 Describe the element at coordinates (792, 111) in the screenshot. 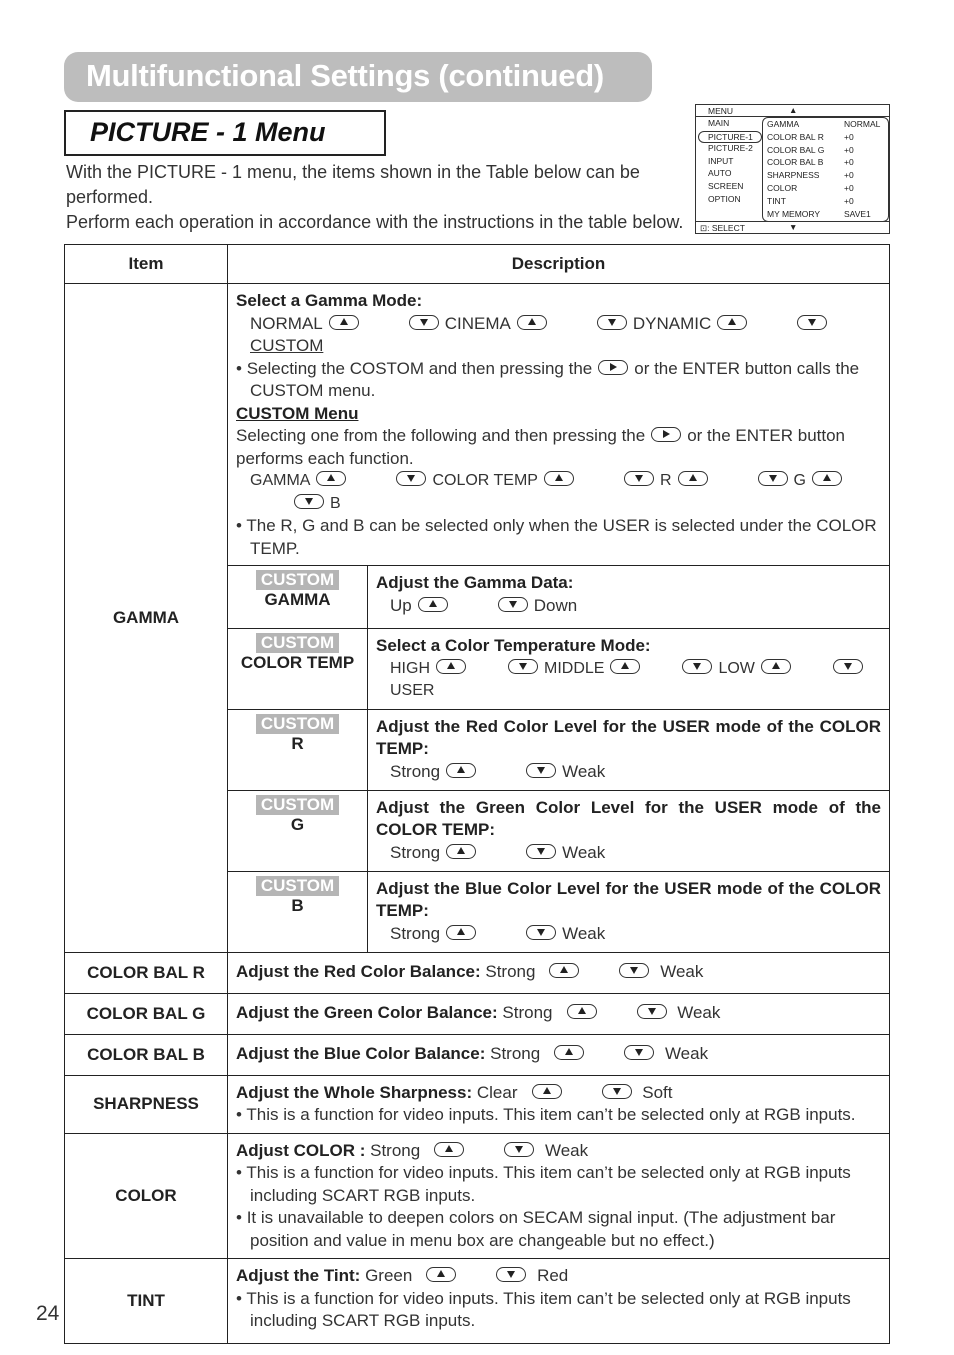

I see `osd-header: MENU ▲` at that location.